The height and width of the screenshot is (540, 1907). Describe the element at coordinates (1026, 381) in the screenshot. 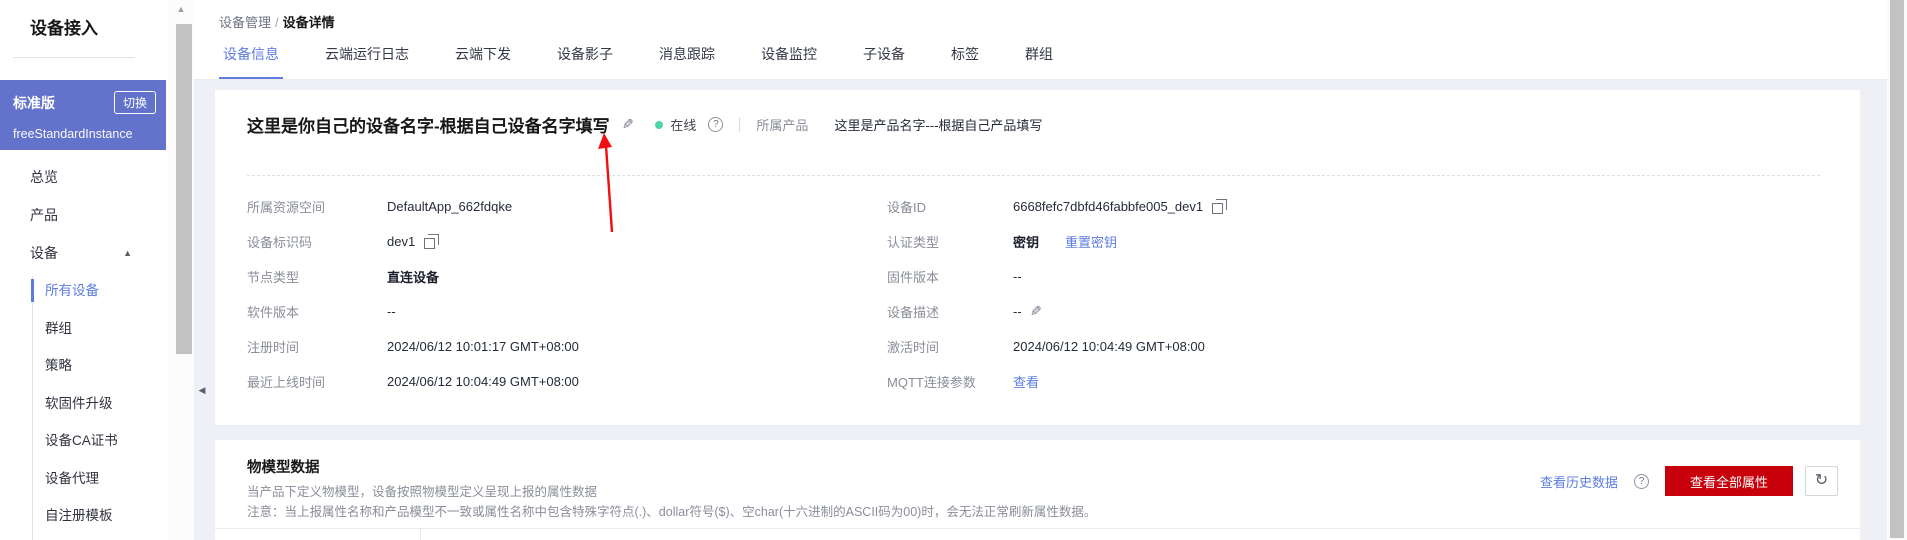

I see `mqtt-view-link: 查看` at that location.